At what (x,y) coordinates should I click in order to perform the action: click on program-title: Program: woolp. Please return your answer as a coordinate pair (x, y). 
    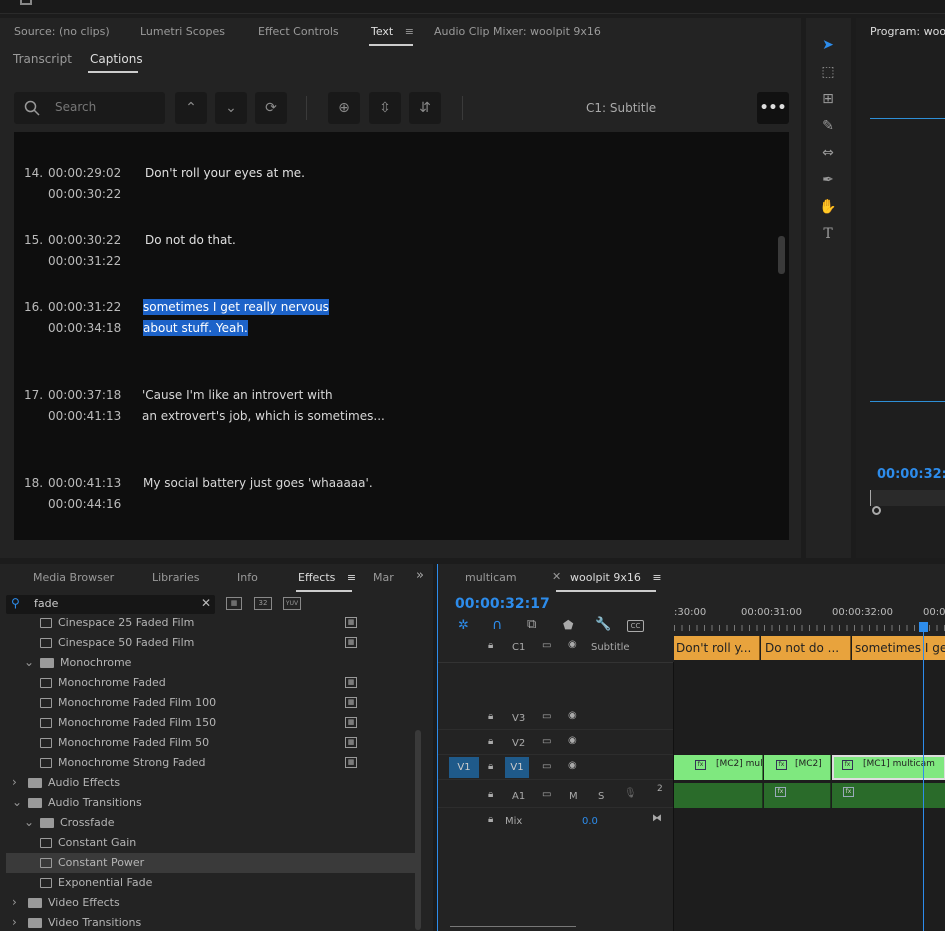
    Looking at the image, I should click on (907, 31).